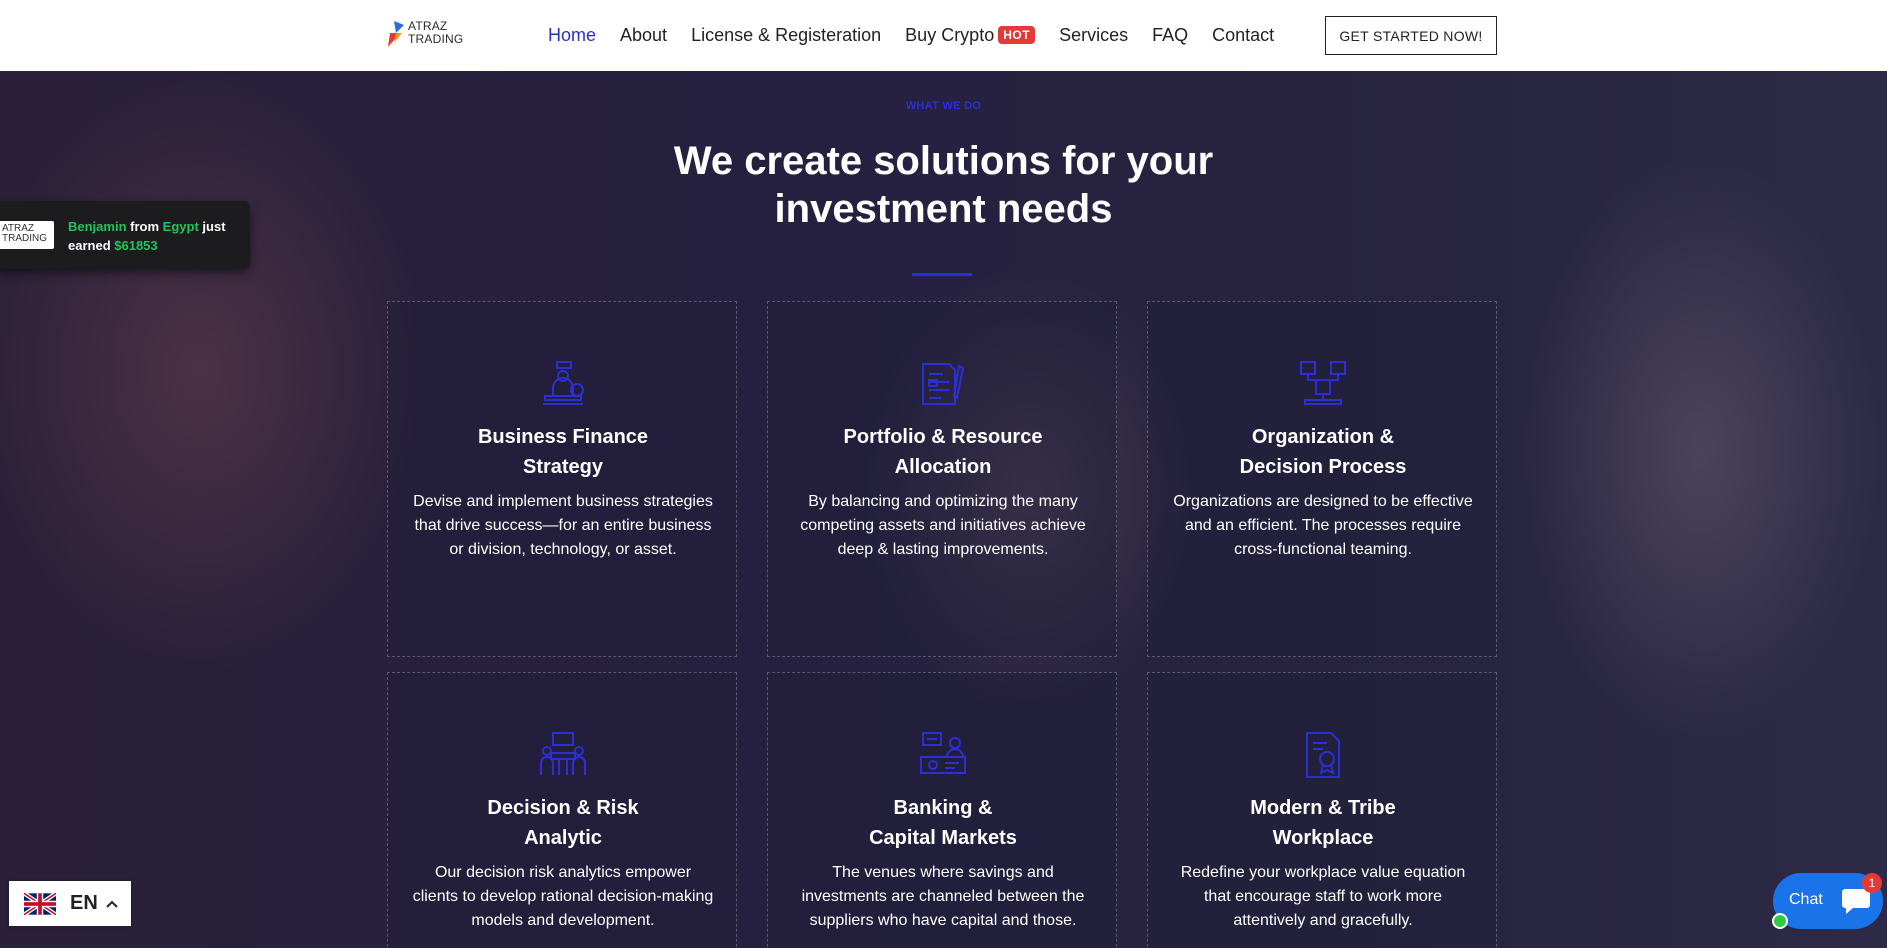 The height and width of the screenshot is (948, 1887). Describe the element at coordinates (1243, 35) in the screenshot. I see `nav-contact: Contact` at that location.